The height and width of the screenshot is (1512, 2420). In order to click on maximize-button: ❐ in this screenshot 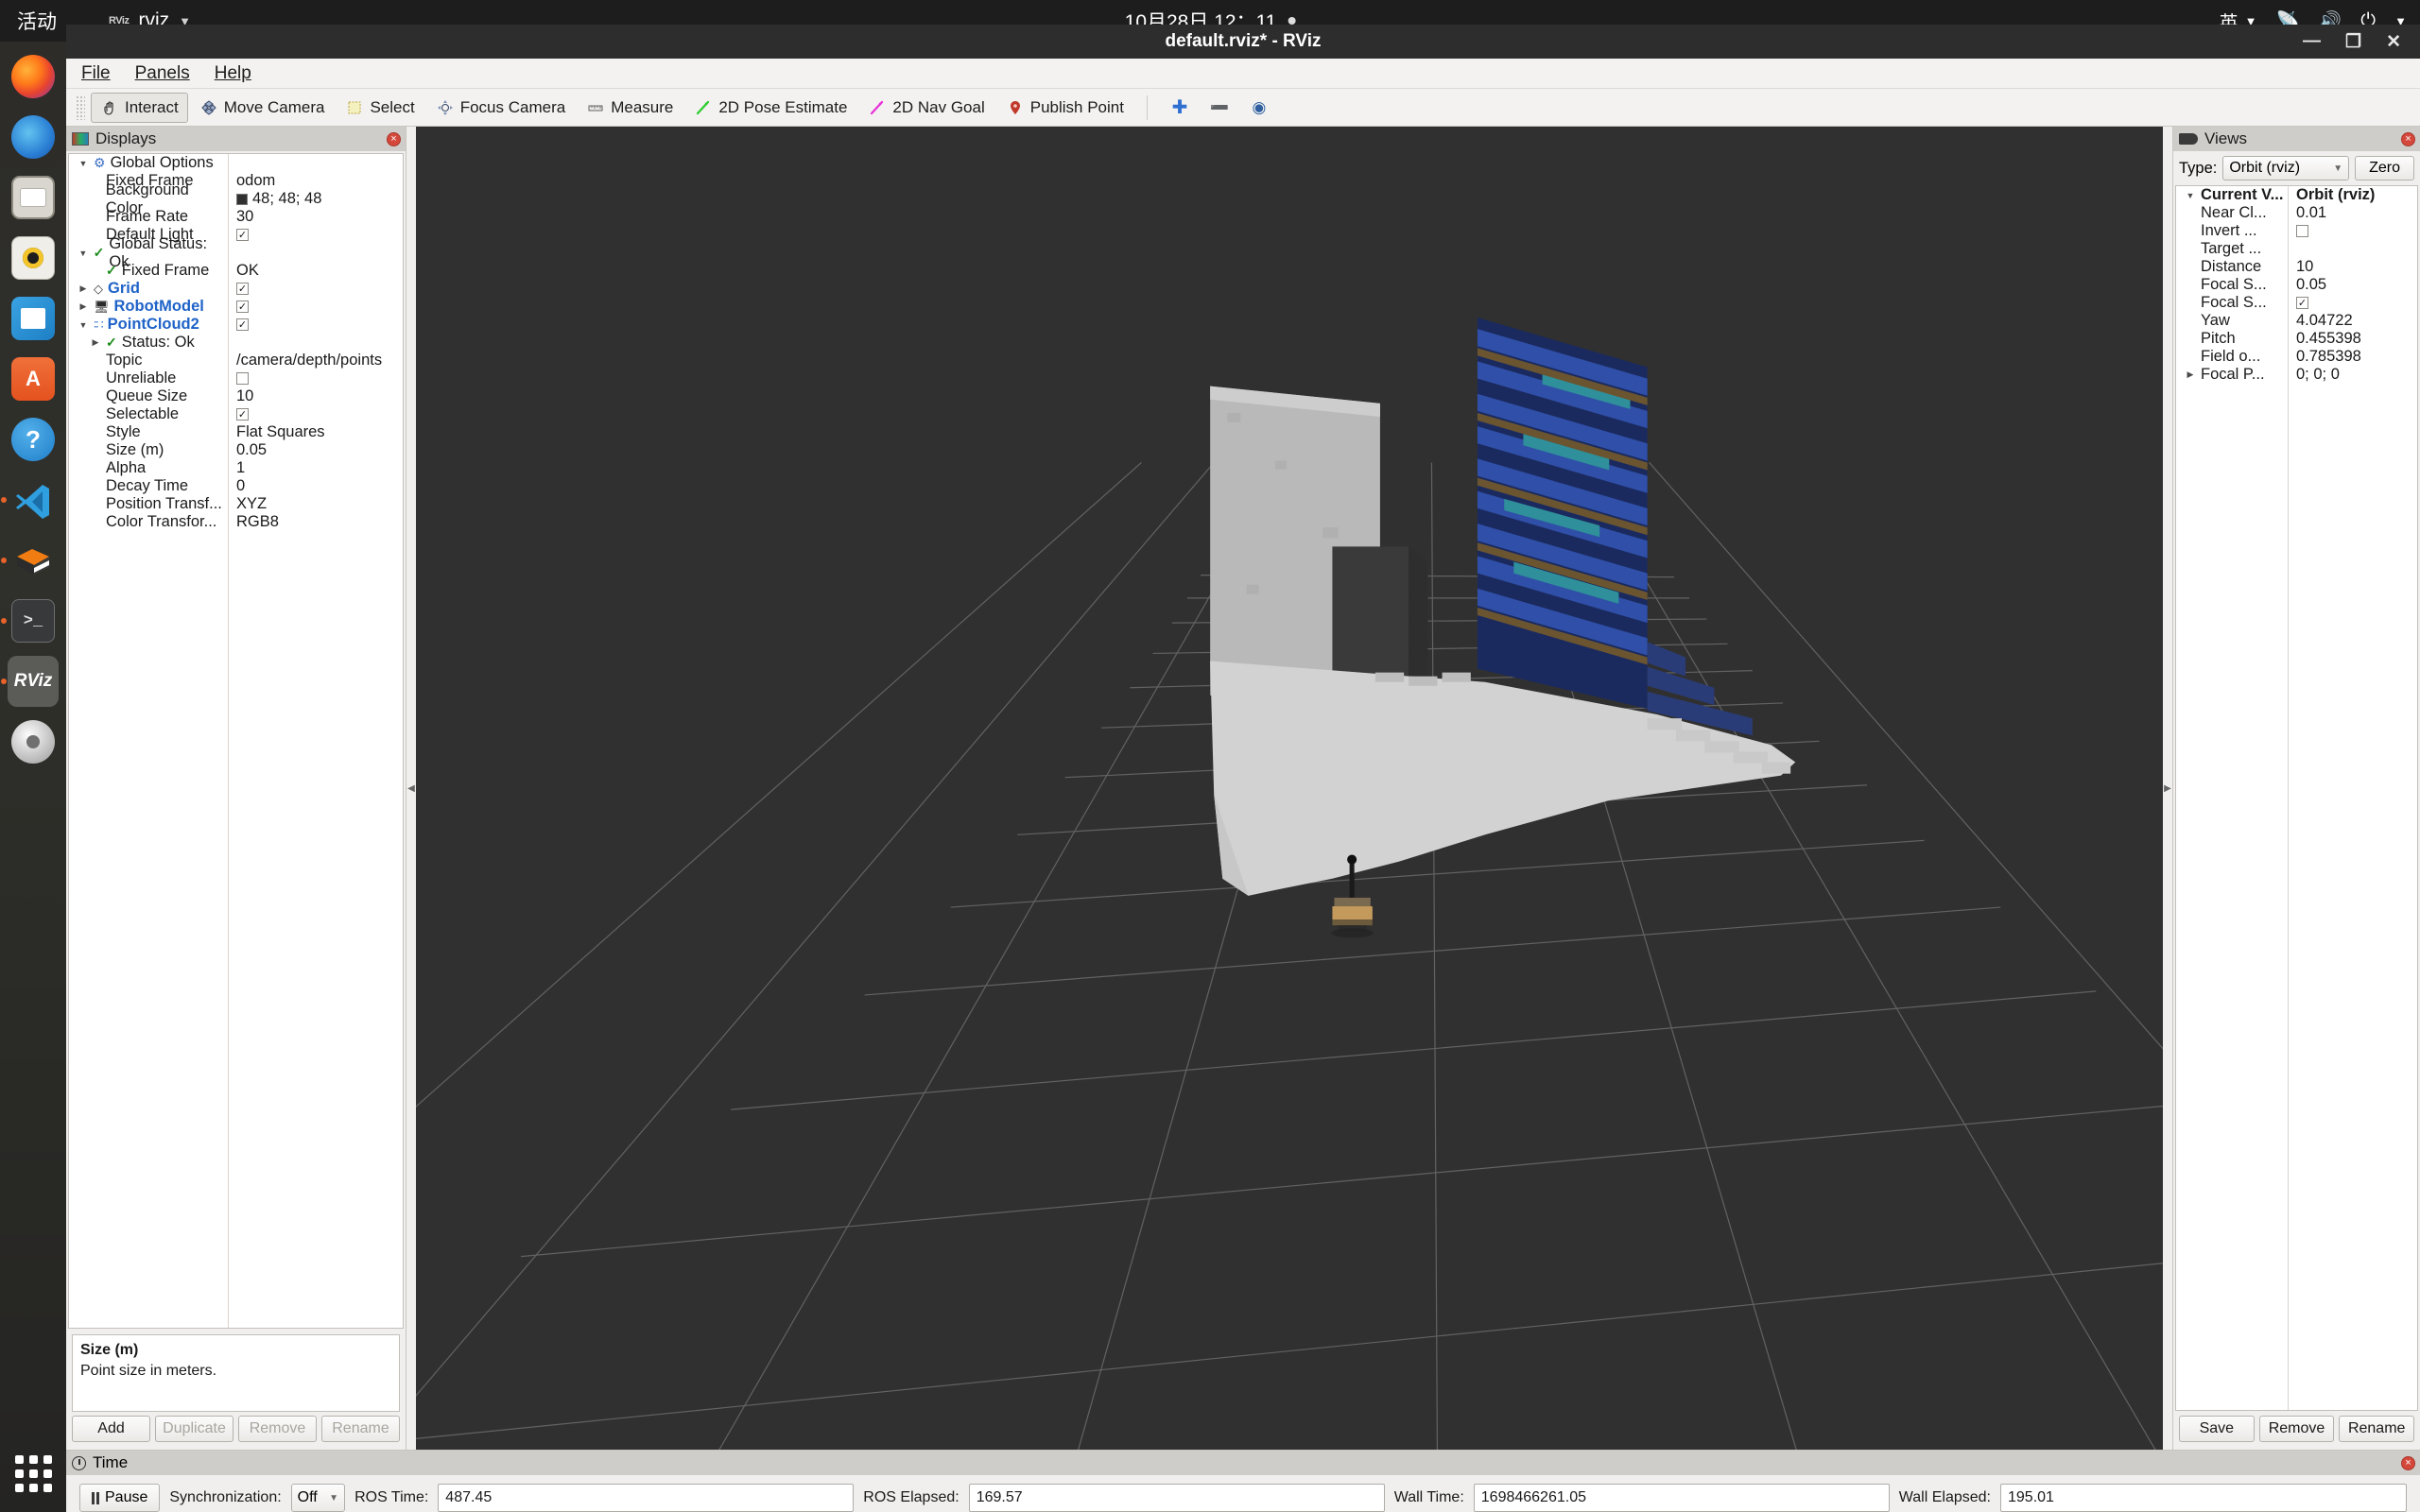, I will do `click(2353, 42)`.